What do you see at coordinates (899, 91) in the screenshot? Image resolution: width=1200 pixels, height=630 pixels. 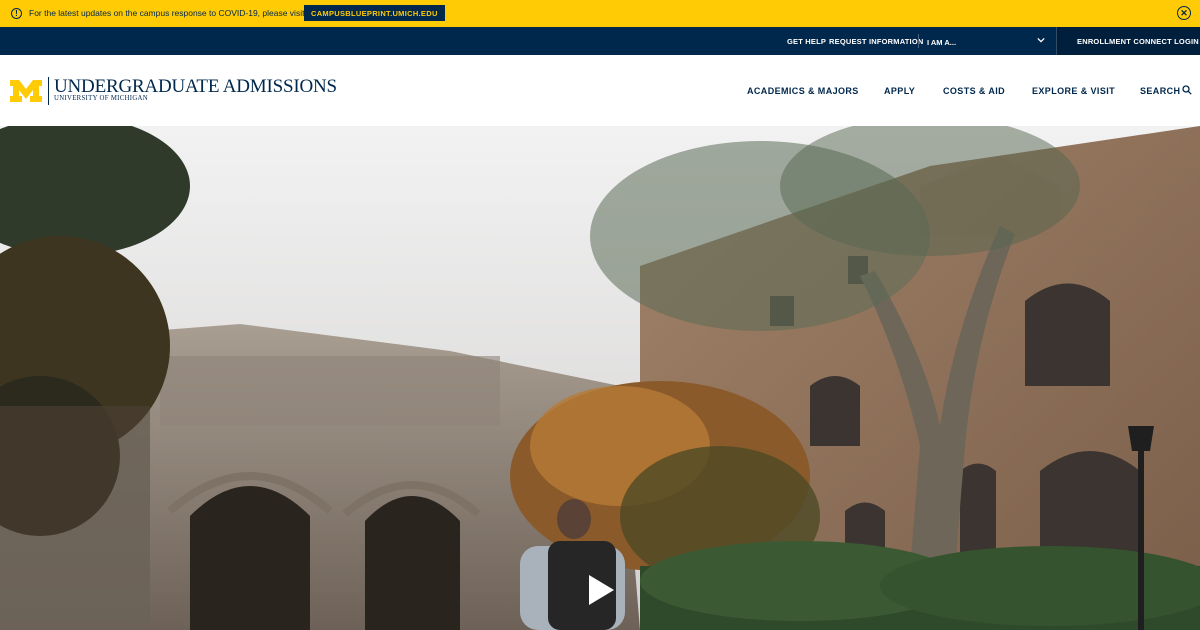 I see `nav-apply: APPLY` at bounding box center [899, 91].